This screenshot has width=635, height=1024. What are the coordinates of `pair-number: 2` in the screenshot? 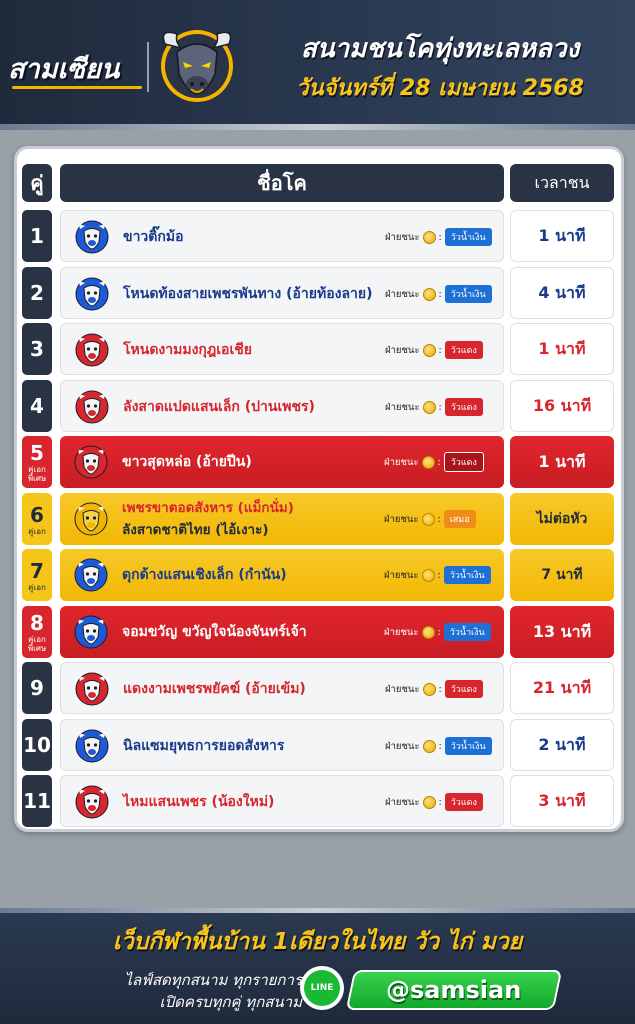 It's located at (37, 293).